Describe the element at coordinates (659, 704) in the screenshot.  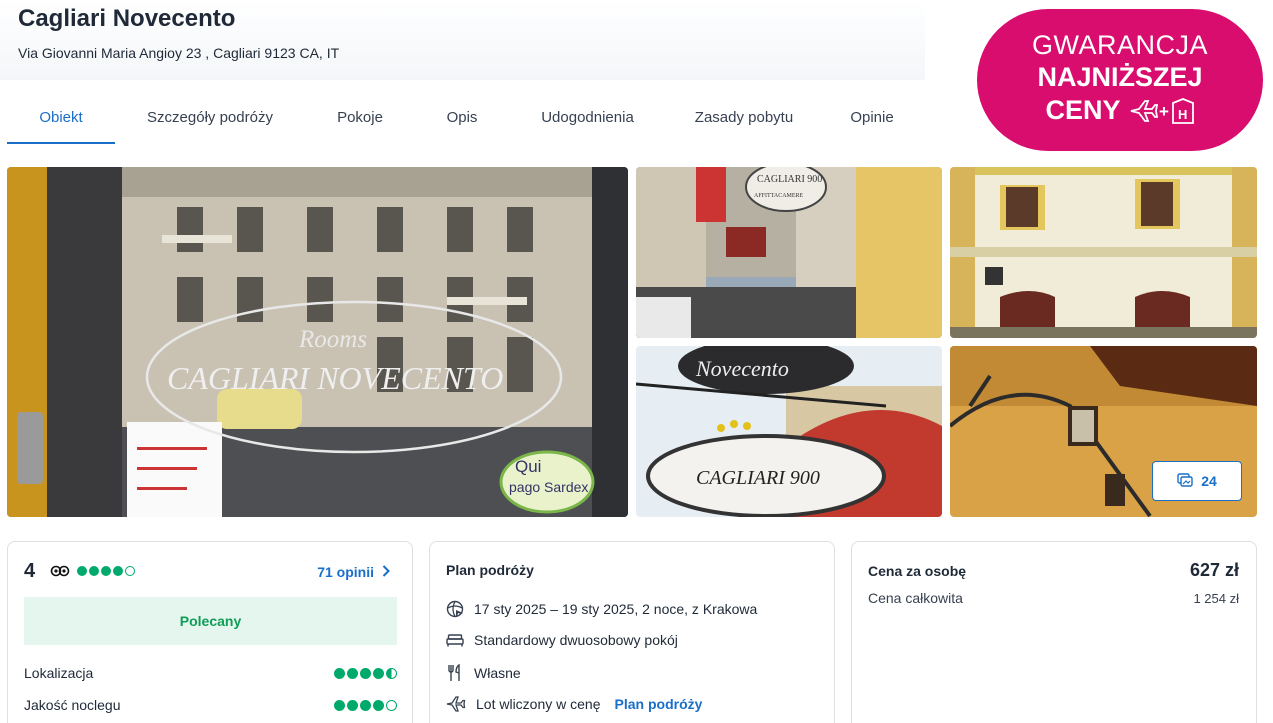
I see `trip-plan-link: Plan podróży` at that location.